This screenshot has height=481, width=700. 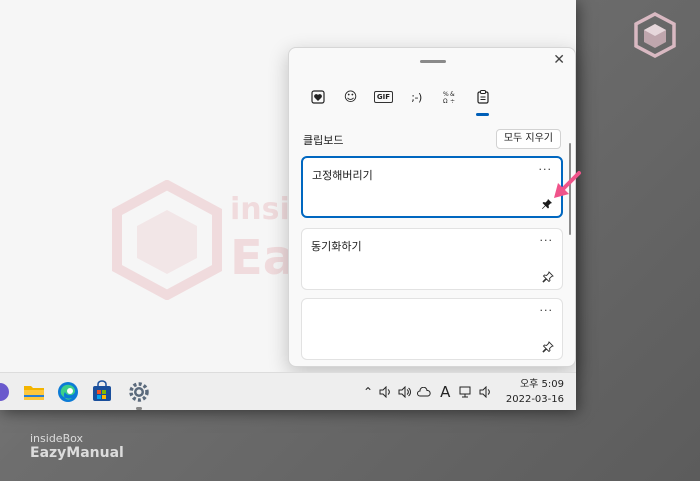 I want to click on watermark-small-line1: insideBox, so click(x=57, y=438).